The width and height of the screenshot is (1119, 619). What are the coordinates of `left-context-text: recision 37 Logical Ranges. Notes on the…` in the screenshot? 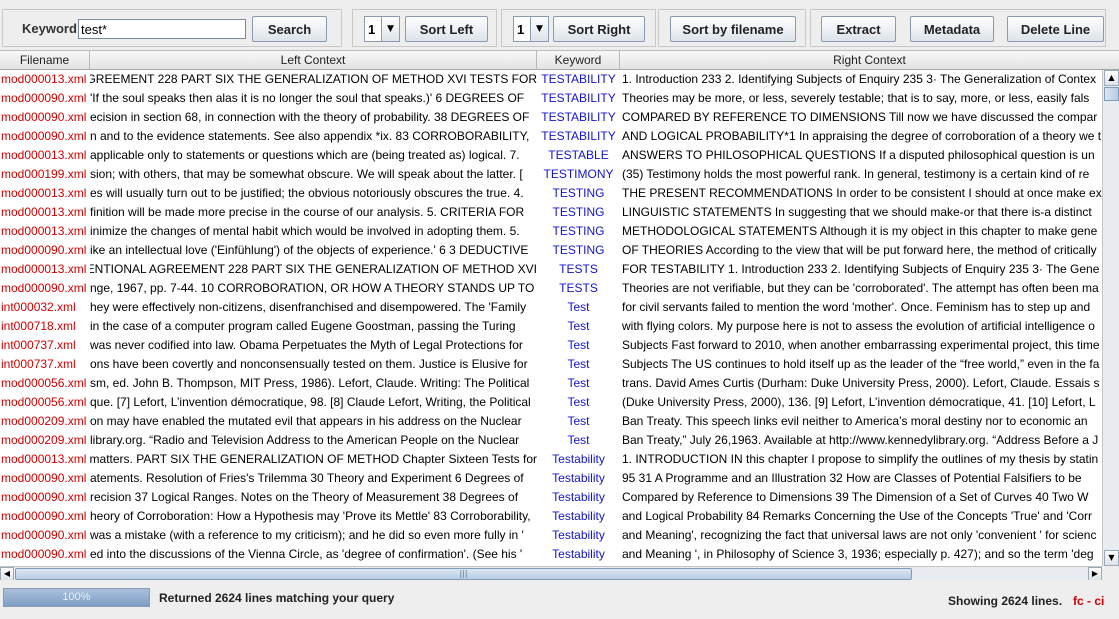 It's located at (304, 497).